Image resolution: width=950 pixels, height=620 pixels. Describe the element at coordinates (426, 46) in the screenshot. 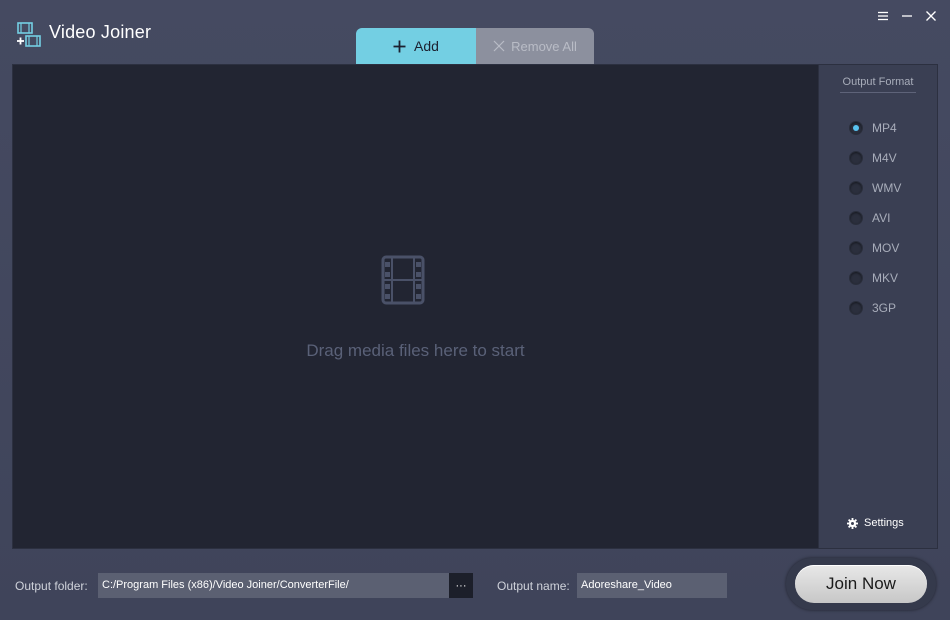

I see `add-button-label: Add` at that location.